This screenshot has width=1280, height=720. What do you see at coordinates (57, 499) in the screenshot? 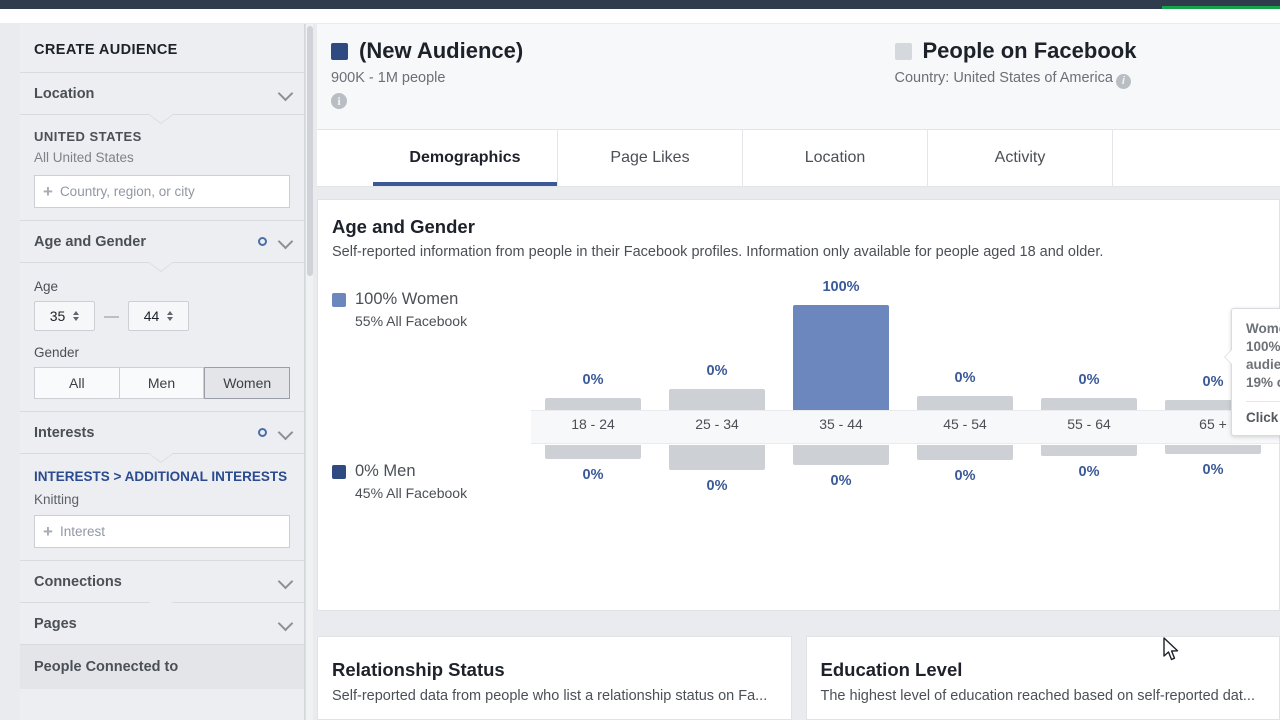
I see `interest-value: Knitting` at bounding box center [57, 499].